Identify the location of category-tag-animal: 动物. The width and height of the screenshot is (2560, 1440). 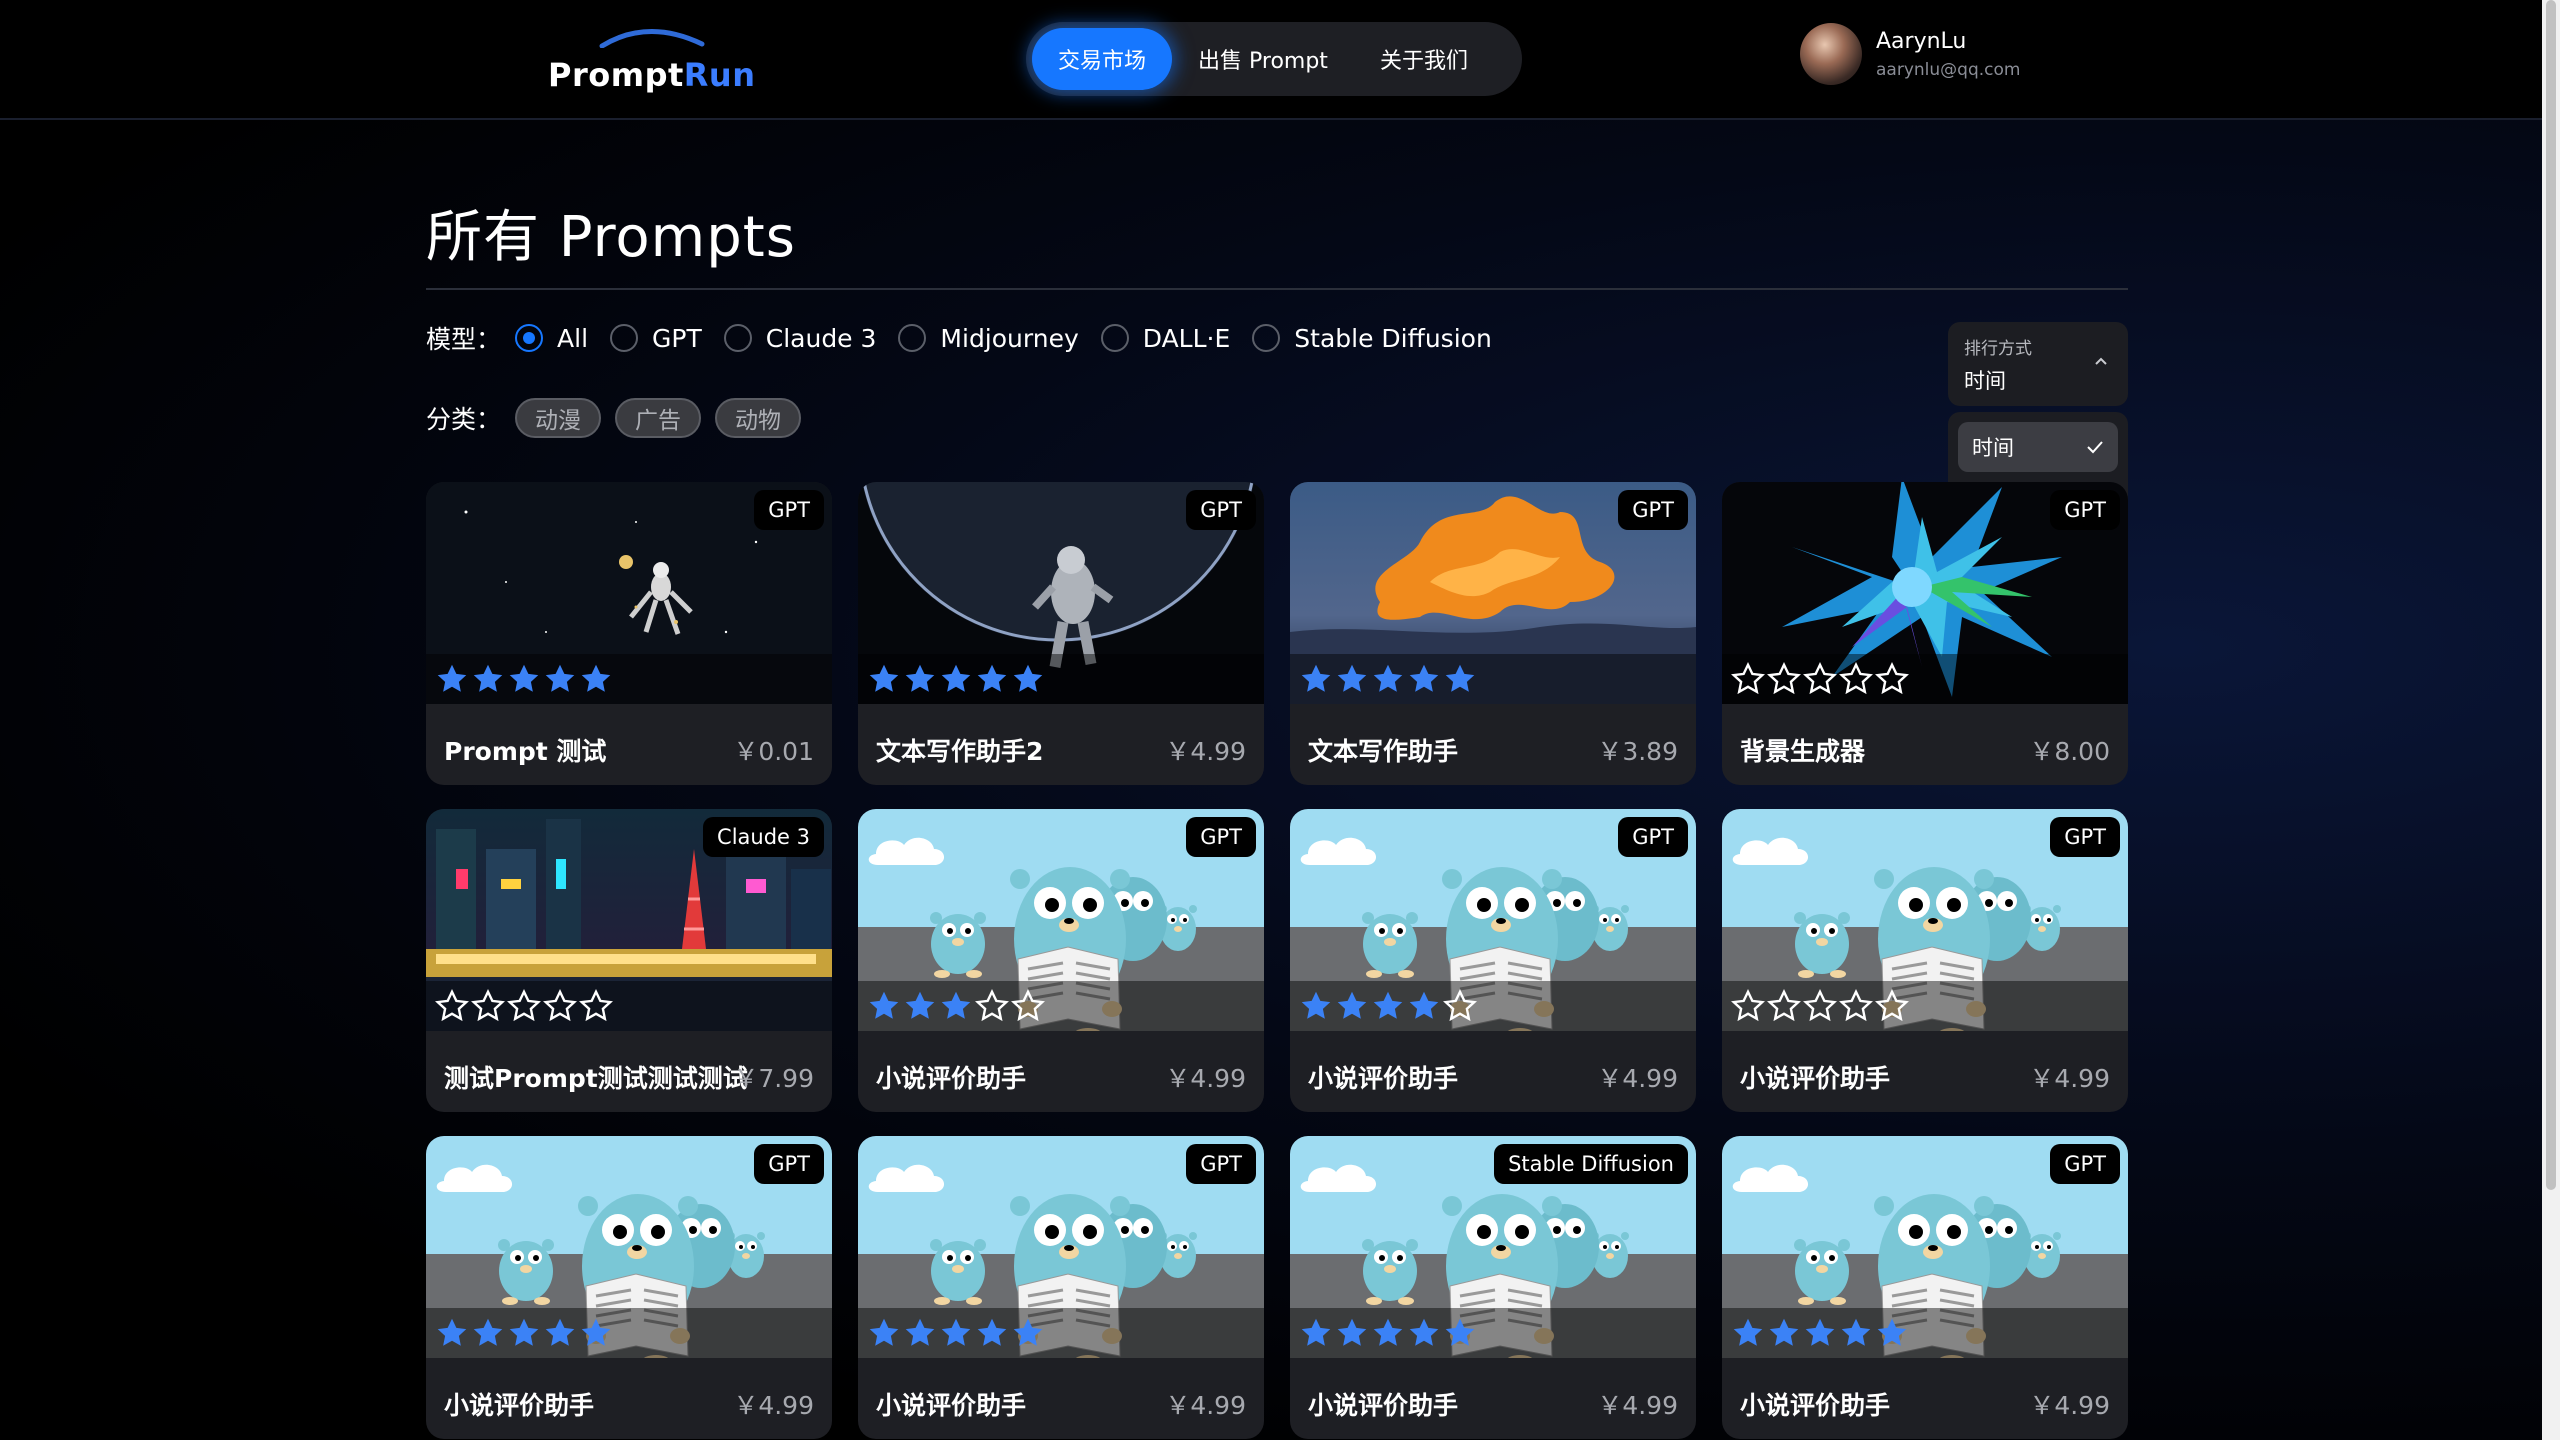
(758, 418).